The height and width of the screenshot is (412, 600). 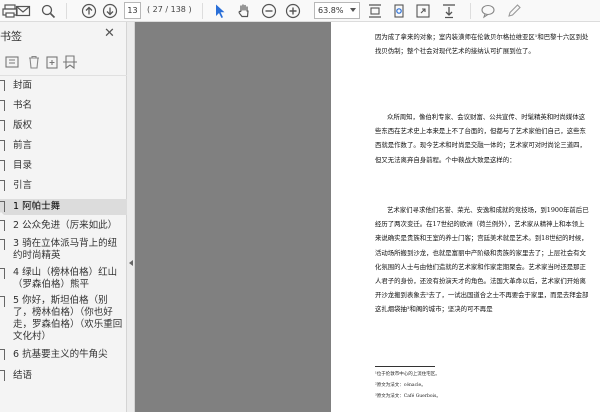 What do you see at coordinates (23, 105) in the screenshot?
I see `bookmark-label: 书名` at bounding box center [23, 105].